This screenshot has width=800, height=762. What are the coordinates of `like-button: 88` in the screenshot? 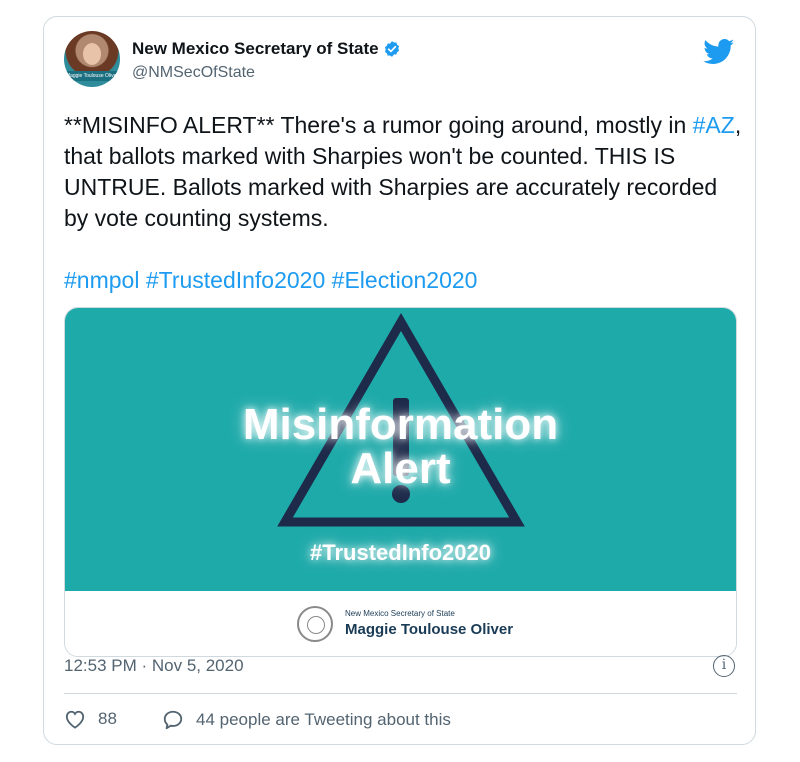 It's located at (90, 719).